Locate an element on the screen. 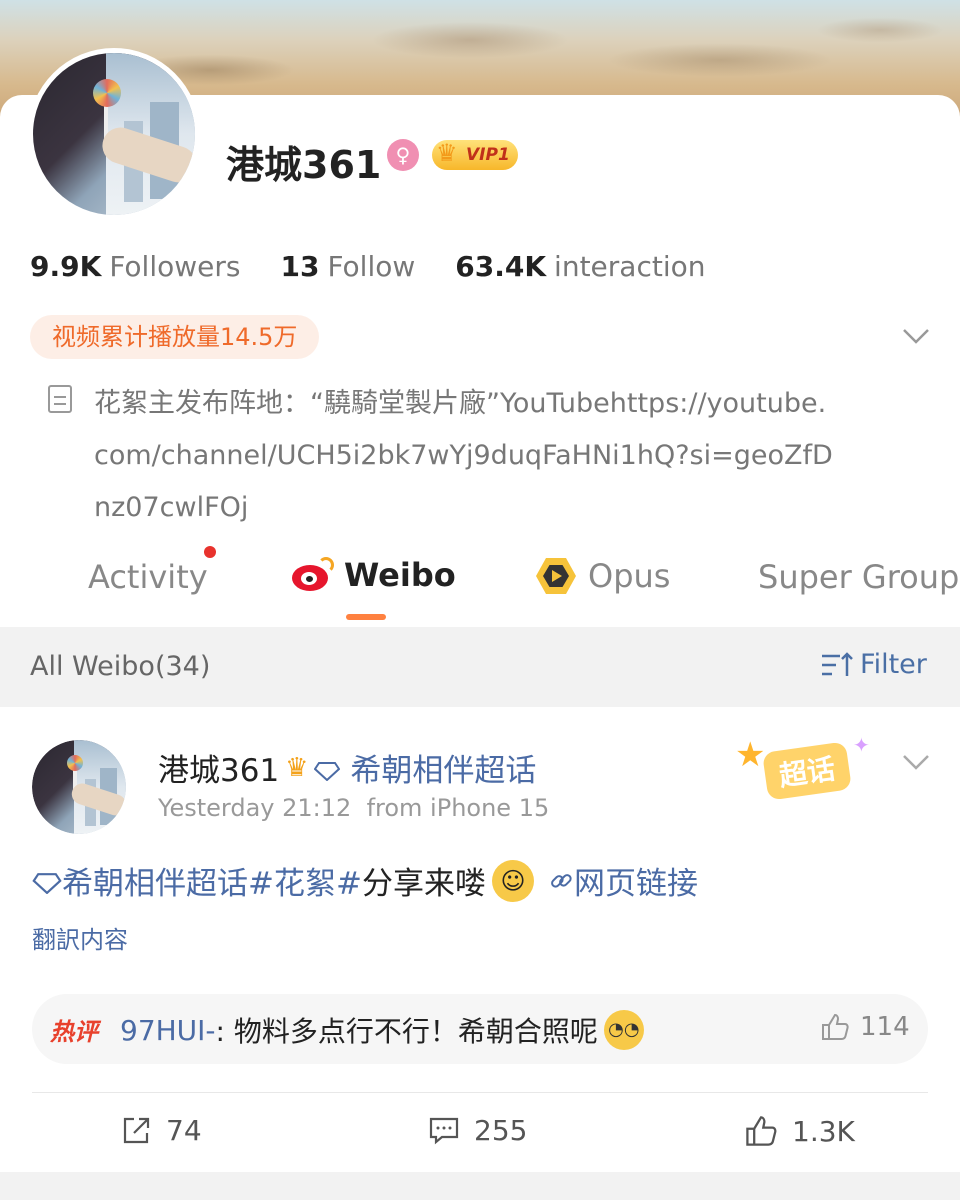  stat-interaction: 63.4K interaction is located at coordinates (580, 266).